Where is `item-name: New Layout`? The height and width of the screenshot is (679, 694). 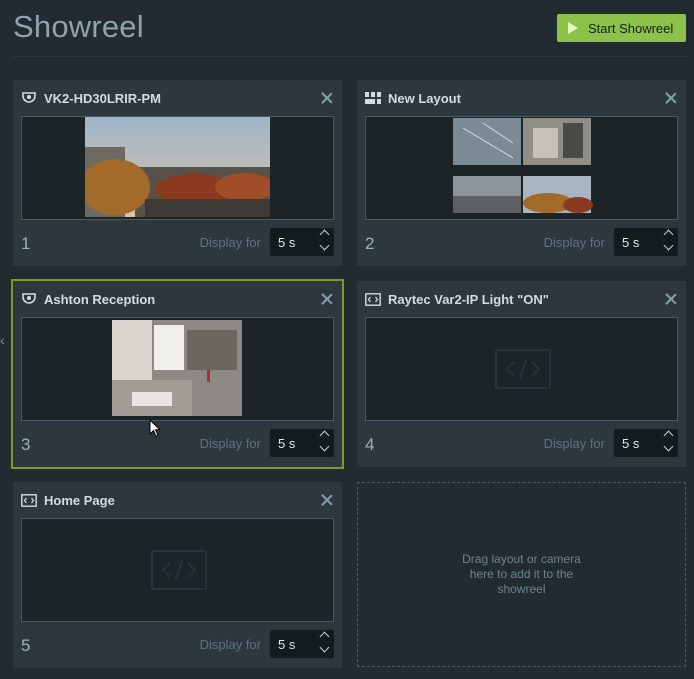 item-name: New Layout is located at coordinates (424, 98).